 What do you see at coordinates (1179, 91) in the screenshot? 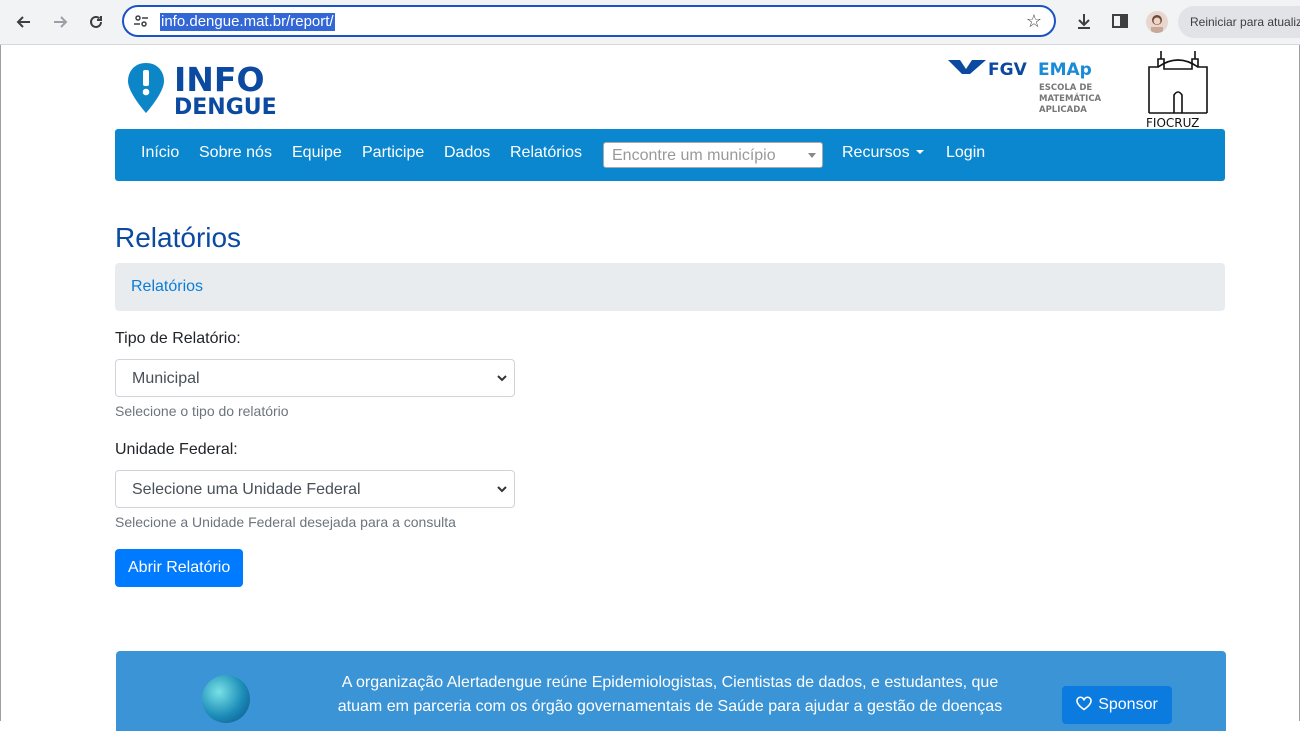
I see `fiocruz-logo: FIOCRUZ` at bounding box center [1179, 91].